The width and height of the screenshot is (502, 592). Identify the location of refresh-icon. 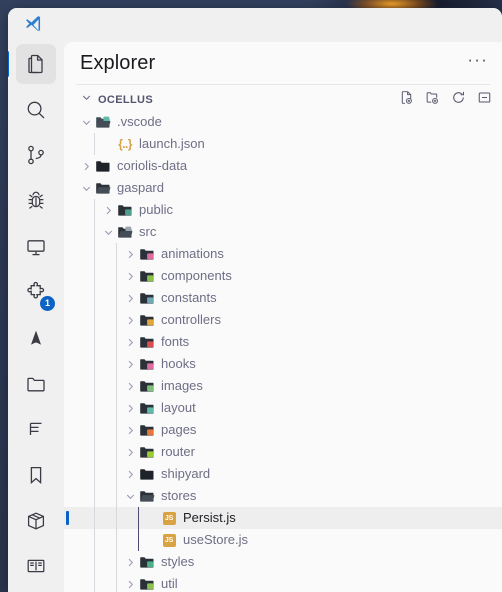
(458, 100).